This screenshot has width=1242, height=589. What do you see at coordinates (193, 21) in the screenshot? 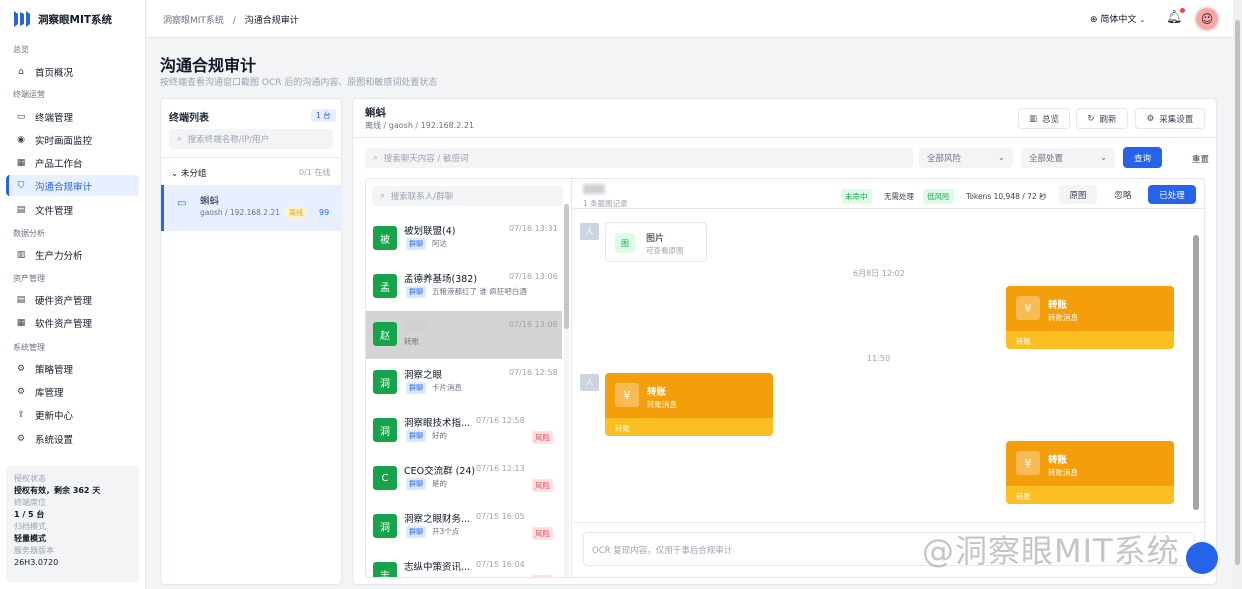
I see `breadcrumb-root: 洞察眼MIT系统` at bounding box center [193, 21].